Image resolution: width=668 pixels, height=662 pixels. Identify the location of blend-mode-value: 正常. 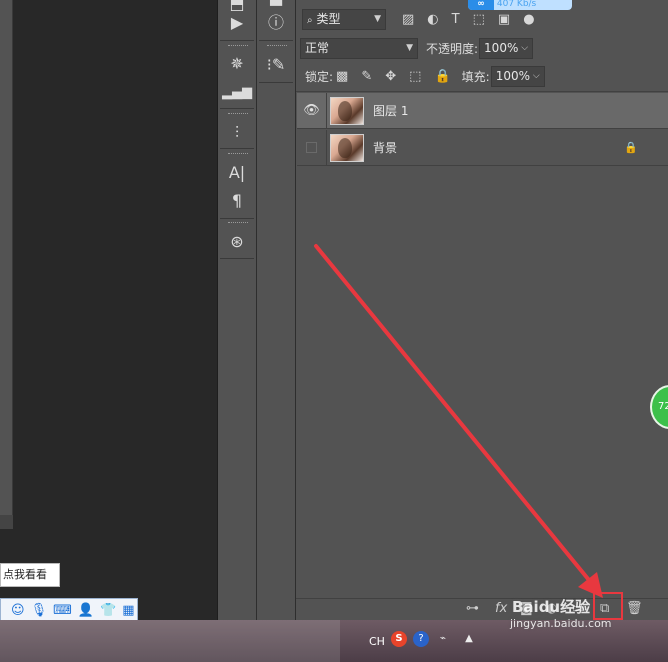
(317, 48).